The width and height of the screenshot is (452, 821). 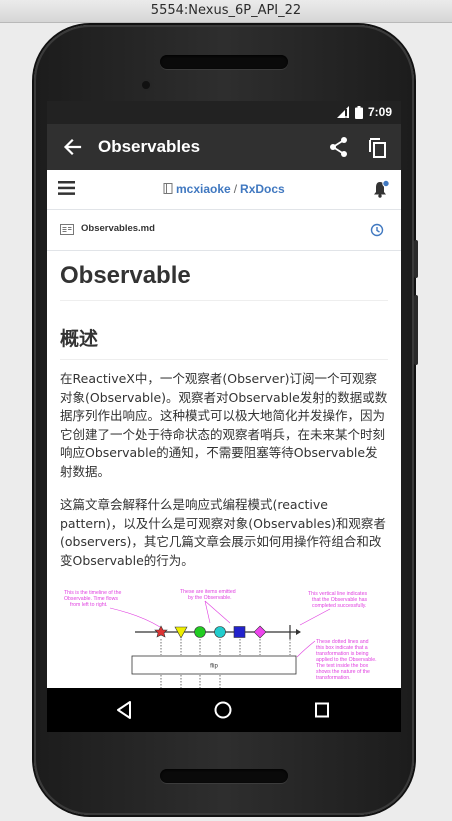 I want to click on repo-name-link: RxDocs, so click(x=262, y=189).